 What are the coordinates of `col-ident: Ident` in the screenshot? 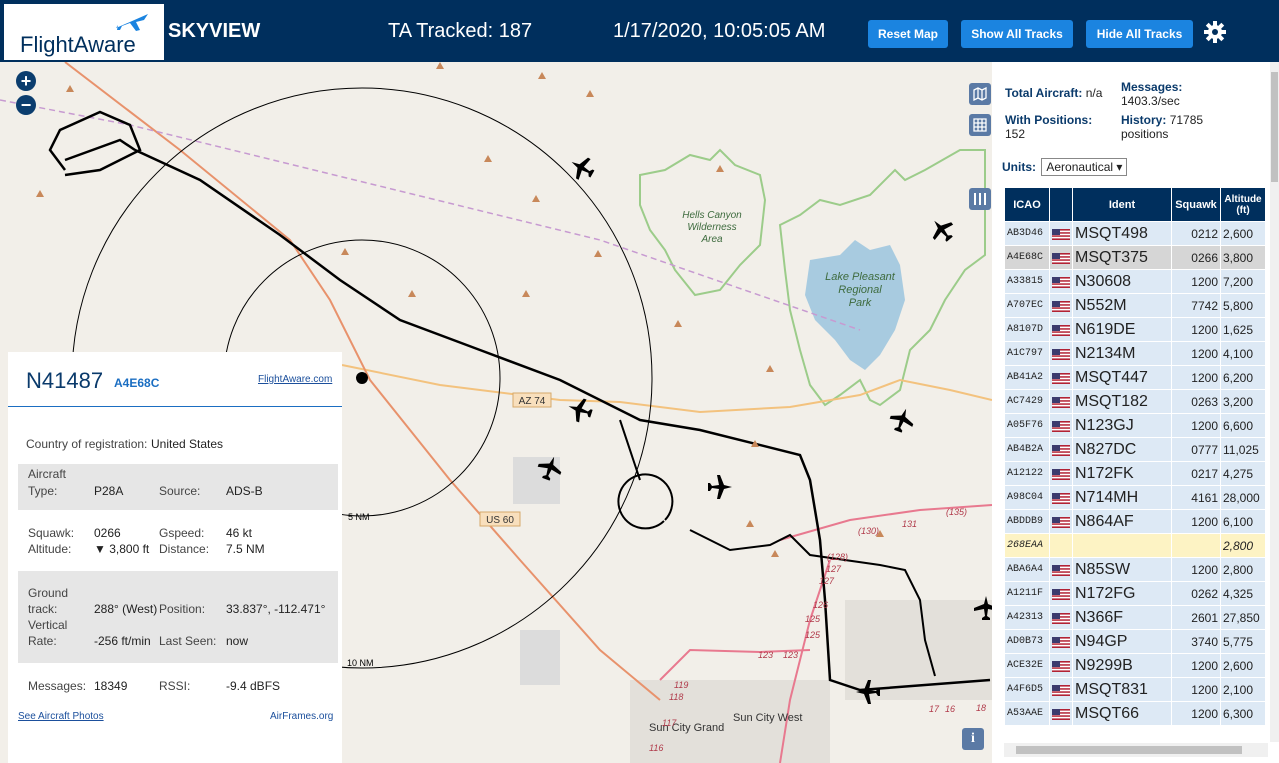 It's located at (1122, 204).